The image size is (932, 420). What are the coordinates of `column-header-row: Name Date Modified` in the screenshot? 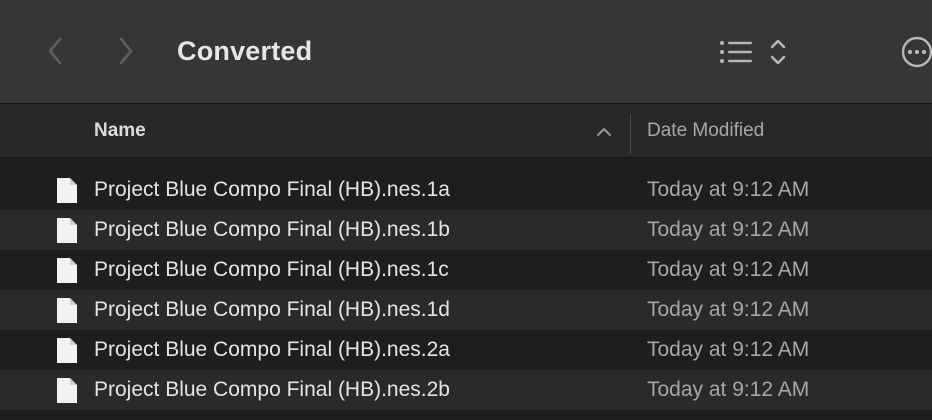 It's located at (466, 131).